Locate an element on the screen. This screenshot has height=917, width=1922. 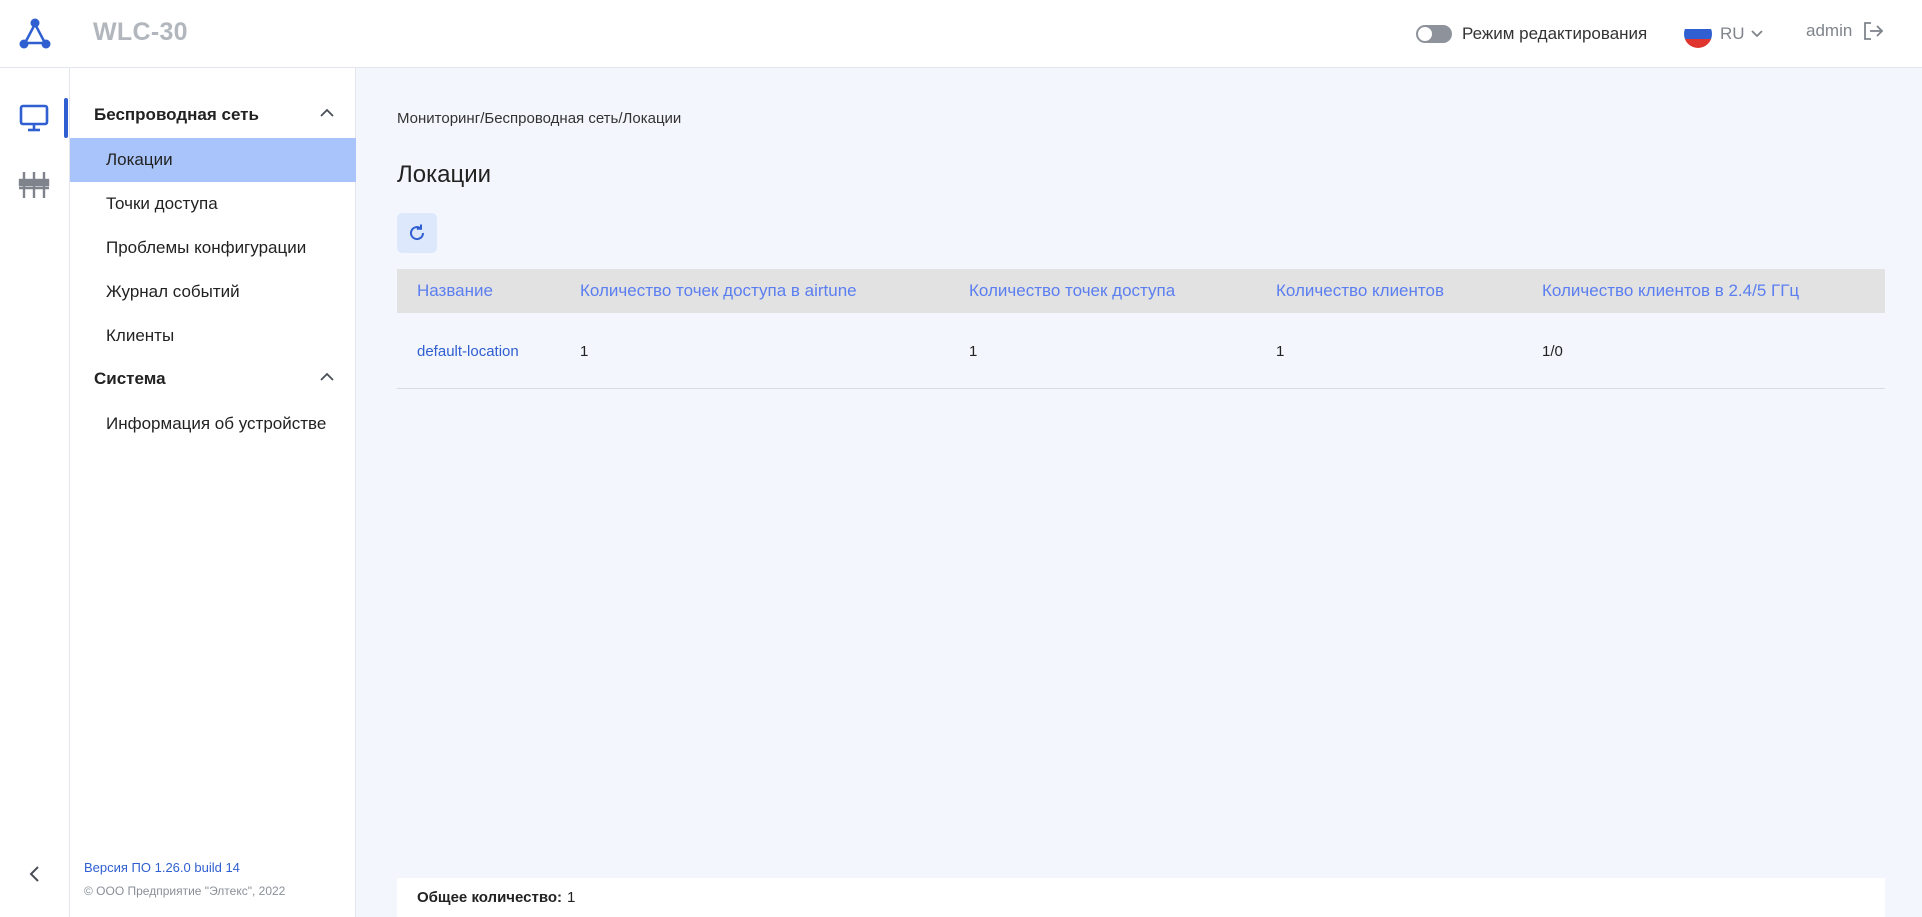
breadcrumb: Мониторинг/Беспроводная сеть/Локации is located at coordinates (539, 118).